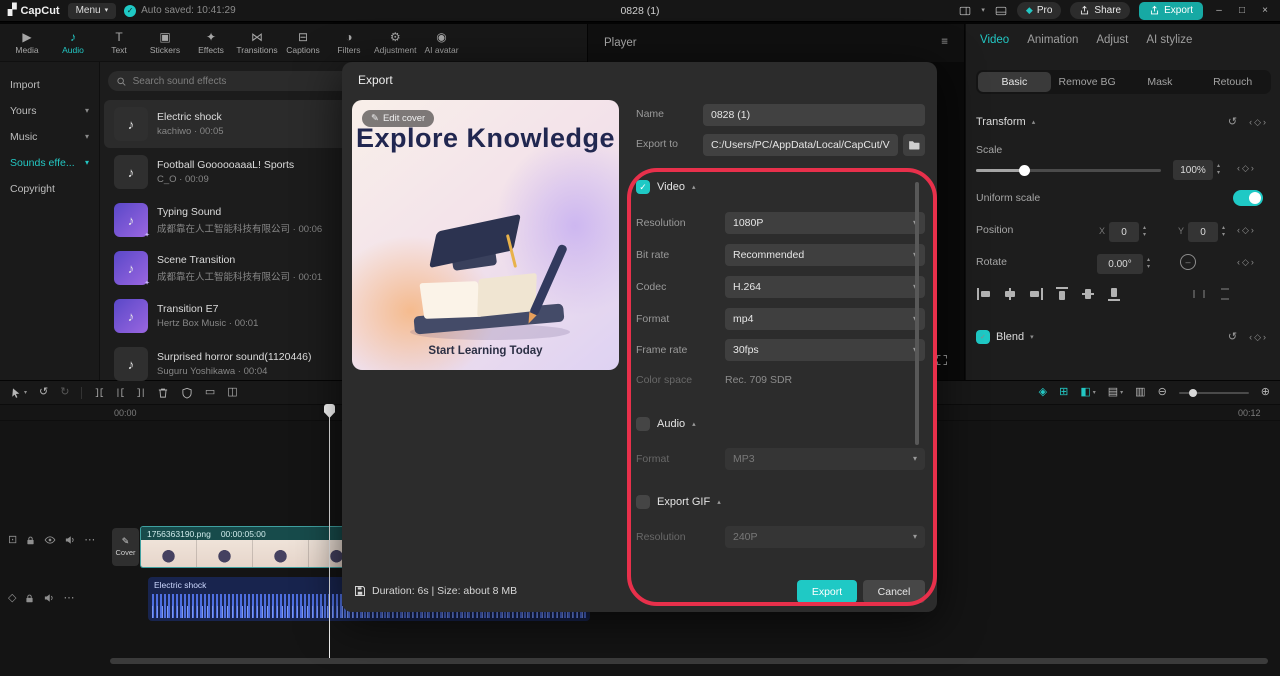 Image resolution: width=1280 pixels, height=676 pixels. I want to click on sidebar-item-import: Import, so click(49, 85).